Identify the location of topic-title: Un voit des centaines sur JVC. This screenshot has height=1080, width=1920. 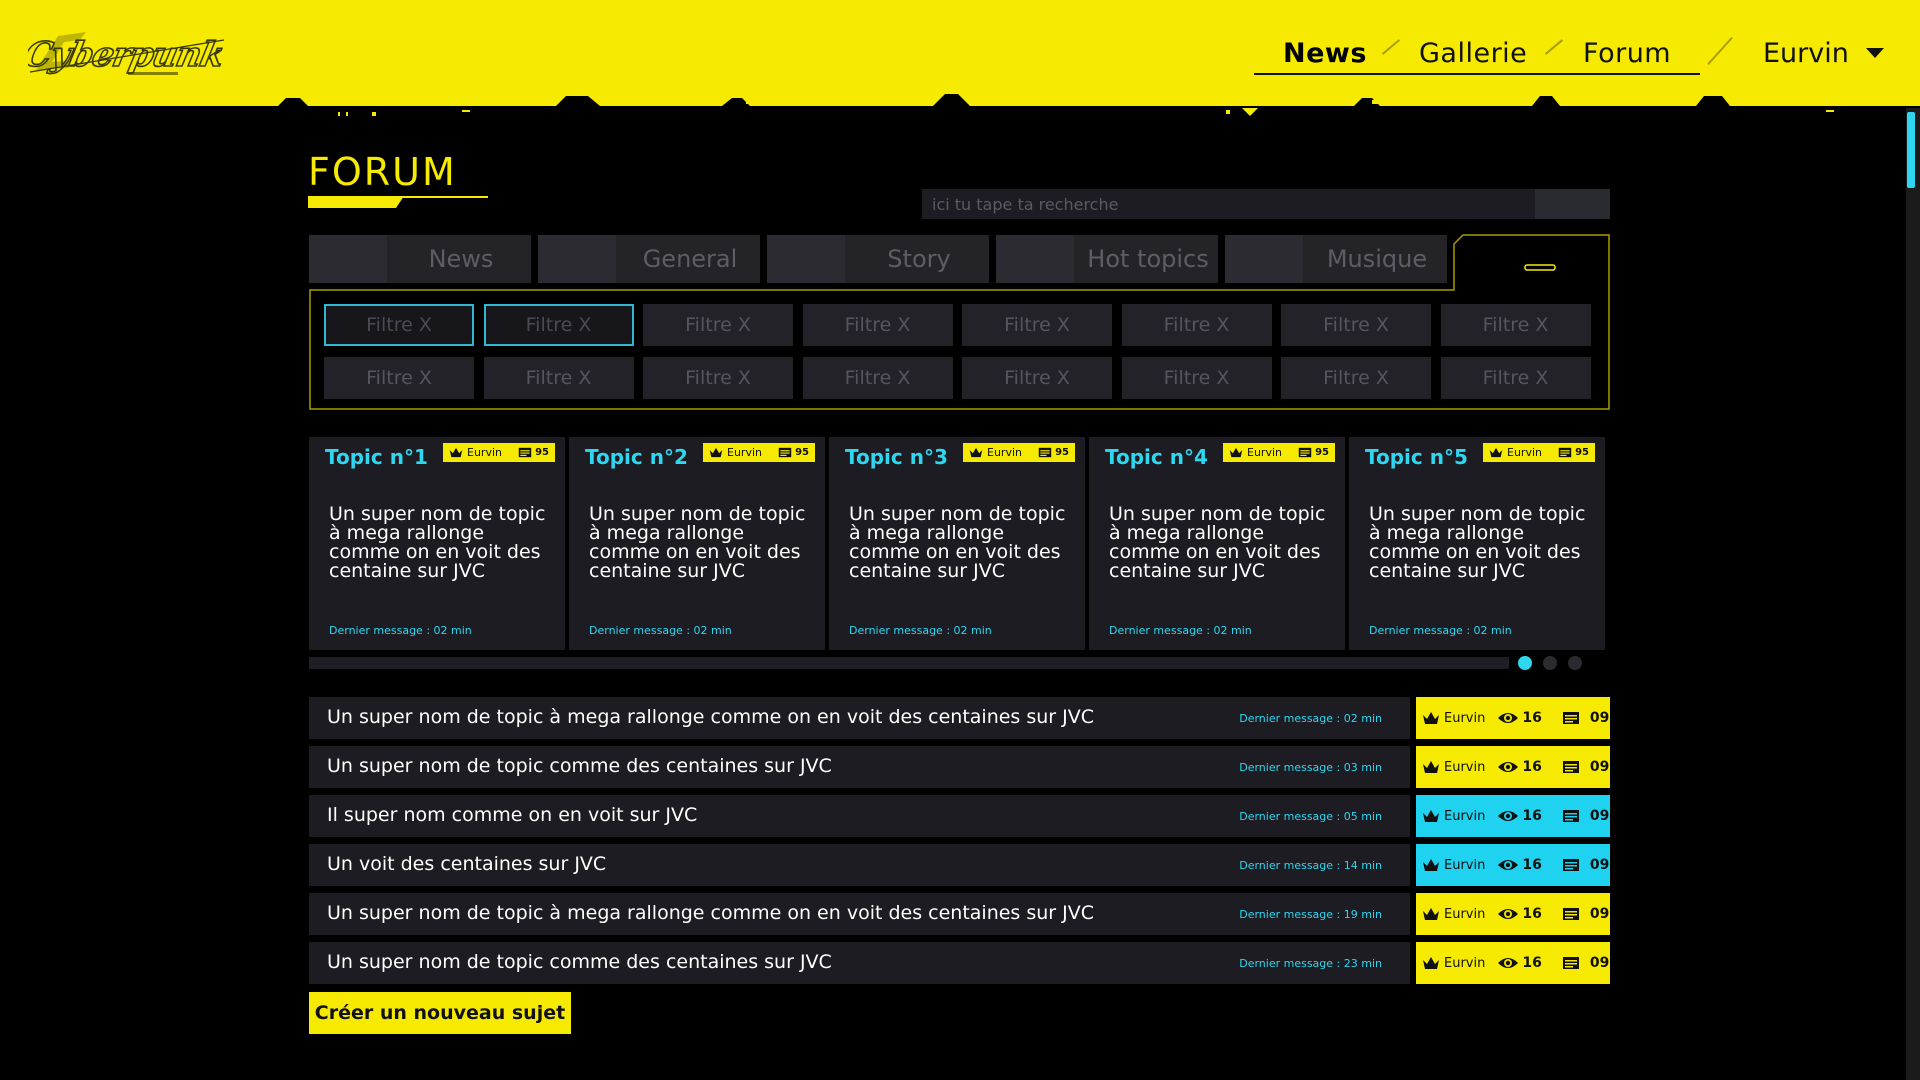
(466, 864).